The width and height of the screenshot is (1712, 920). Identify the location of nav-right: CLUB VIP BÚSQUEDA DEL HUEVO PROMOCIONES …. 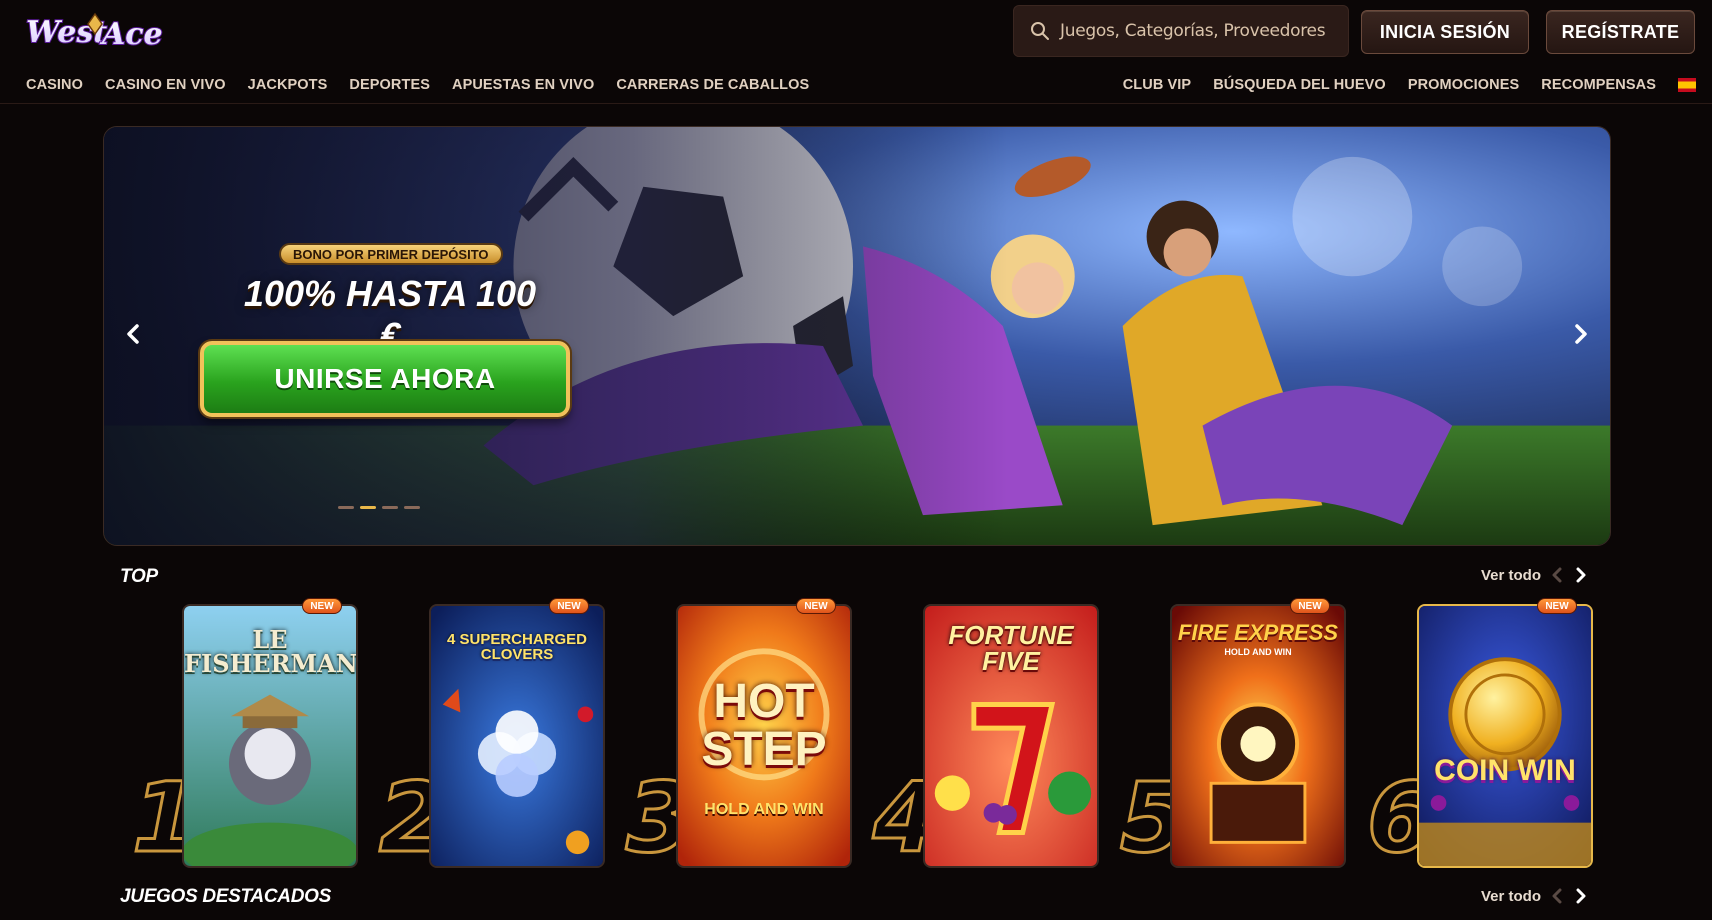
(1409, 85).